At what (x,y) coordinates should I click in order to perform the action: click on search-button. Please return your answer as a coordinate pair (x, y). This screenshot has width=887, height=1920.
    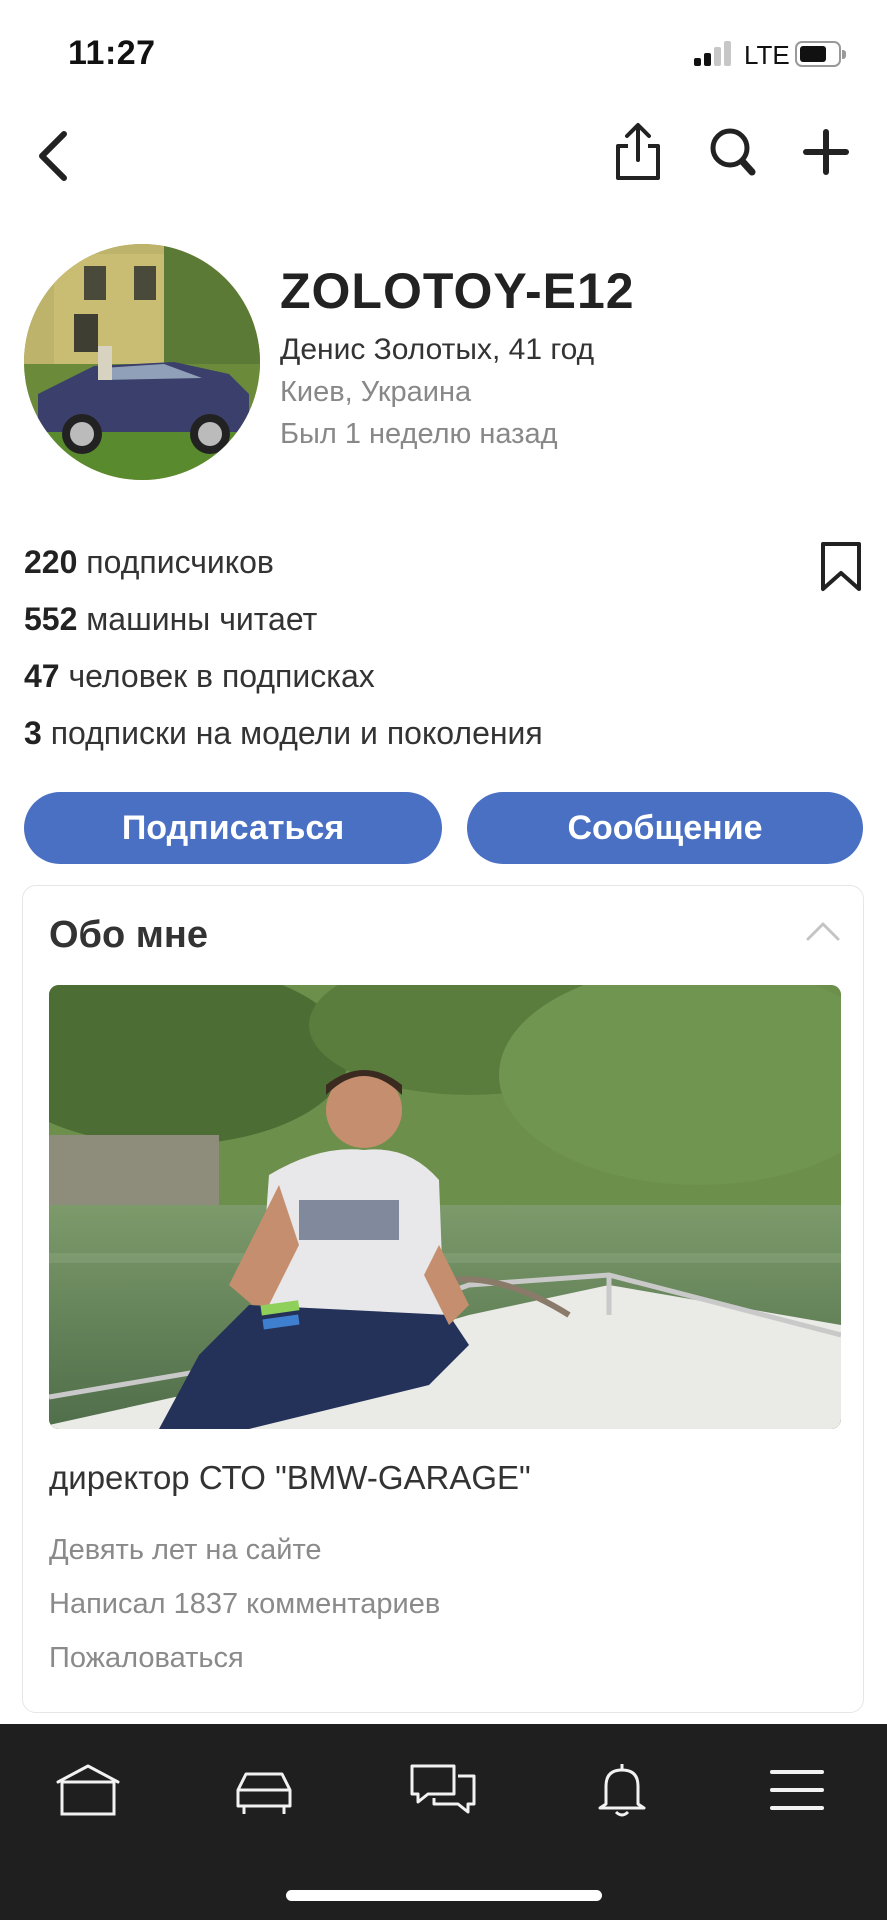
    Looking at the image, I should click on (733, 152).